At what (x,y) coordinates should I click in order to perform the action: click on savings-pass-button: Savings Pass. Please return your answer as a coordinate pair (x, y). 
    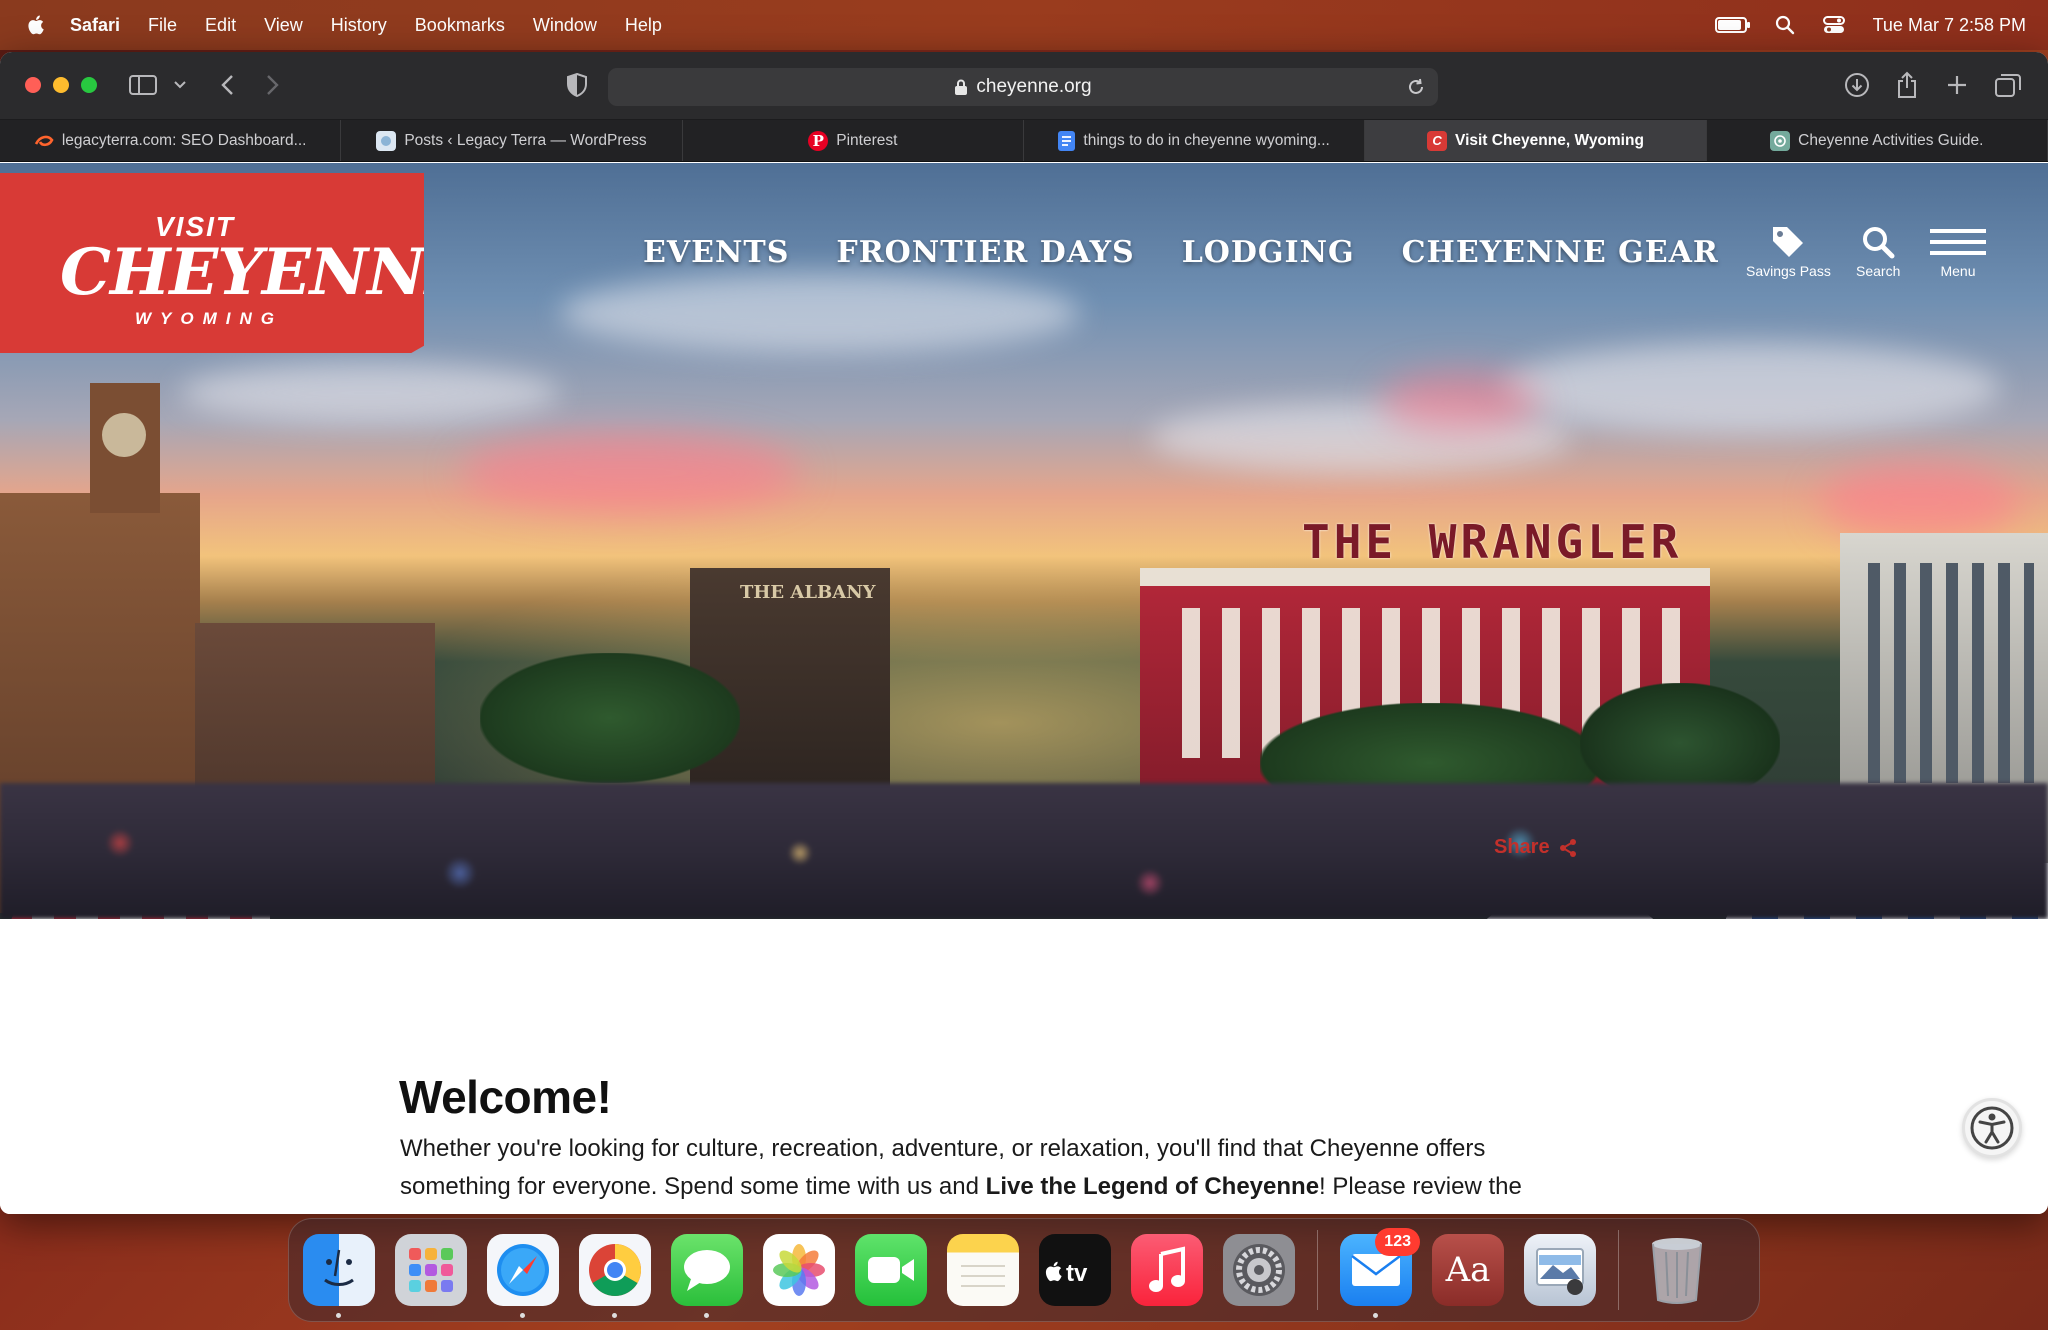
    Looking at the image, I should click on (1788, 250).